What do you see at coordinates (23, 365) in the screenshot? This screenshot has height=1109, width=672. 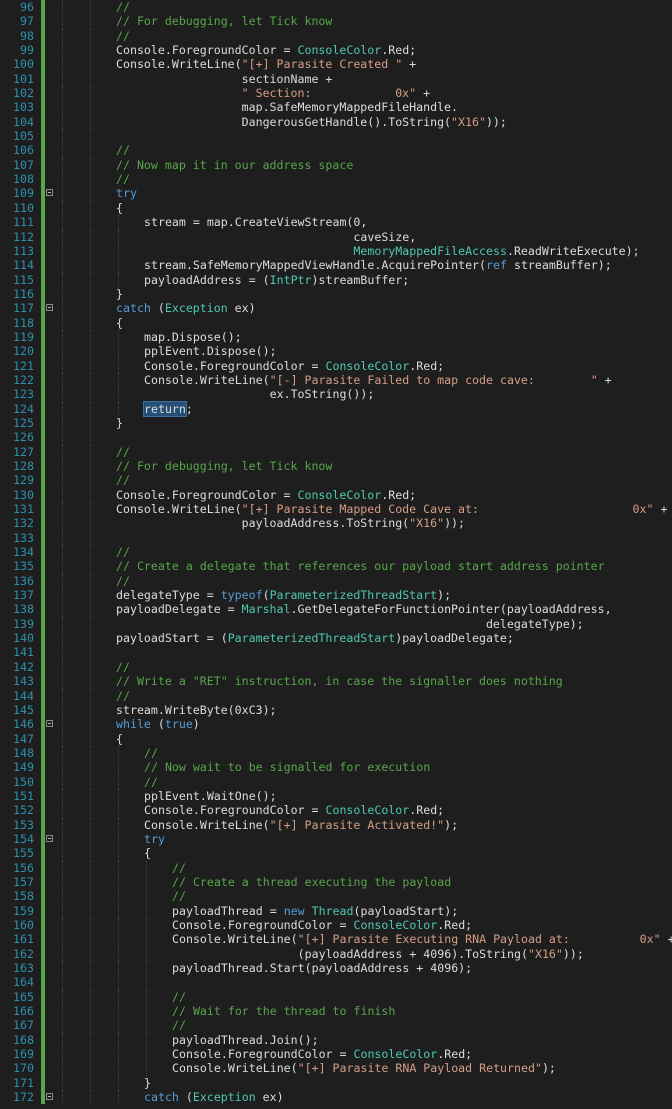 I see `line-number: 121` at bounding box center [23, 365].